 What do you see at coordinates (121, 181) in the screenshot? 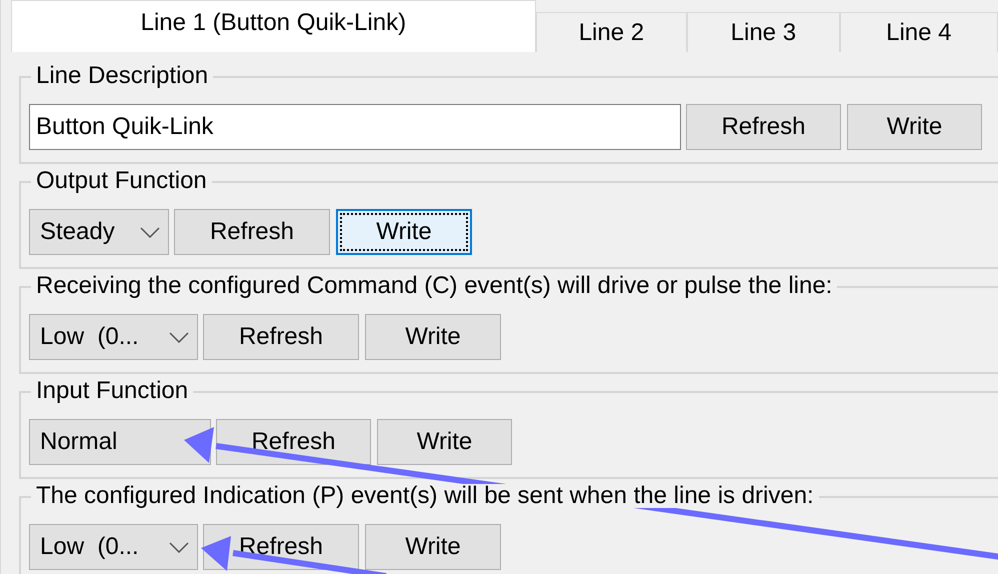
I see `group-label: Output Function` at bounding box center [121, 181].